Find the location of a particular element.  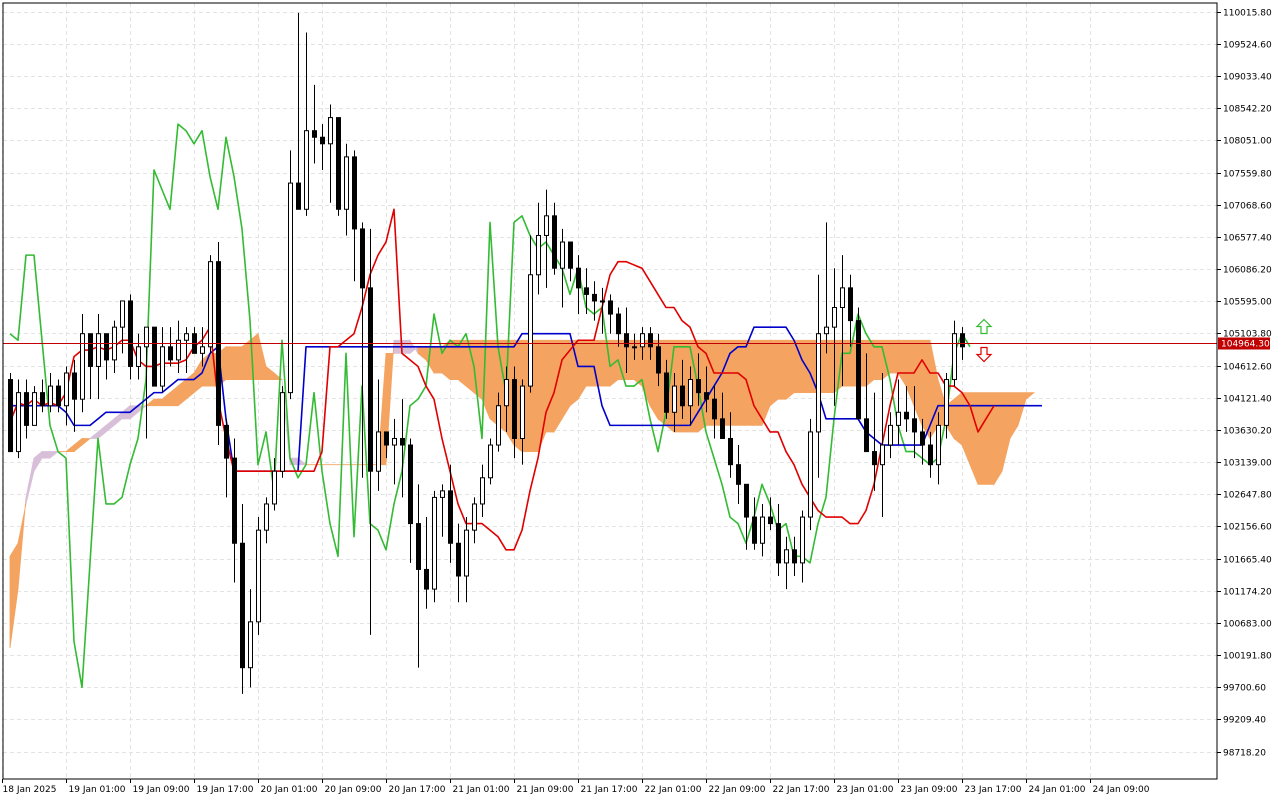

y-tick-label: 108542.20 is located at coordinates (1247, 110).